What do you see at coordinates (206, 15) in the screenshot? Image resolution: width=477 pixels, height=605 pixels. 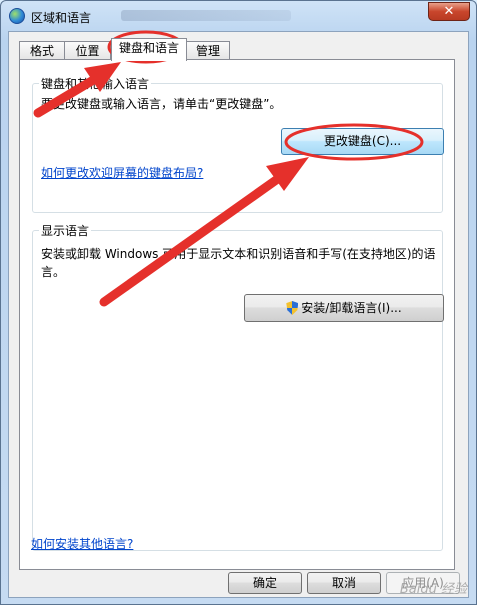 I see `blurred-title-area` at bounding box center [206, 15].